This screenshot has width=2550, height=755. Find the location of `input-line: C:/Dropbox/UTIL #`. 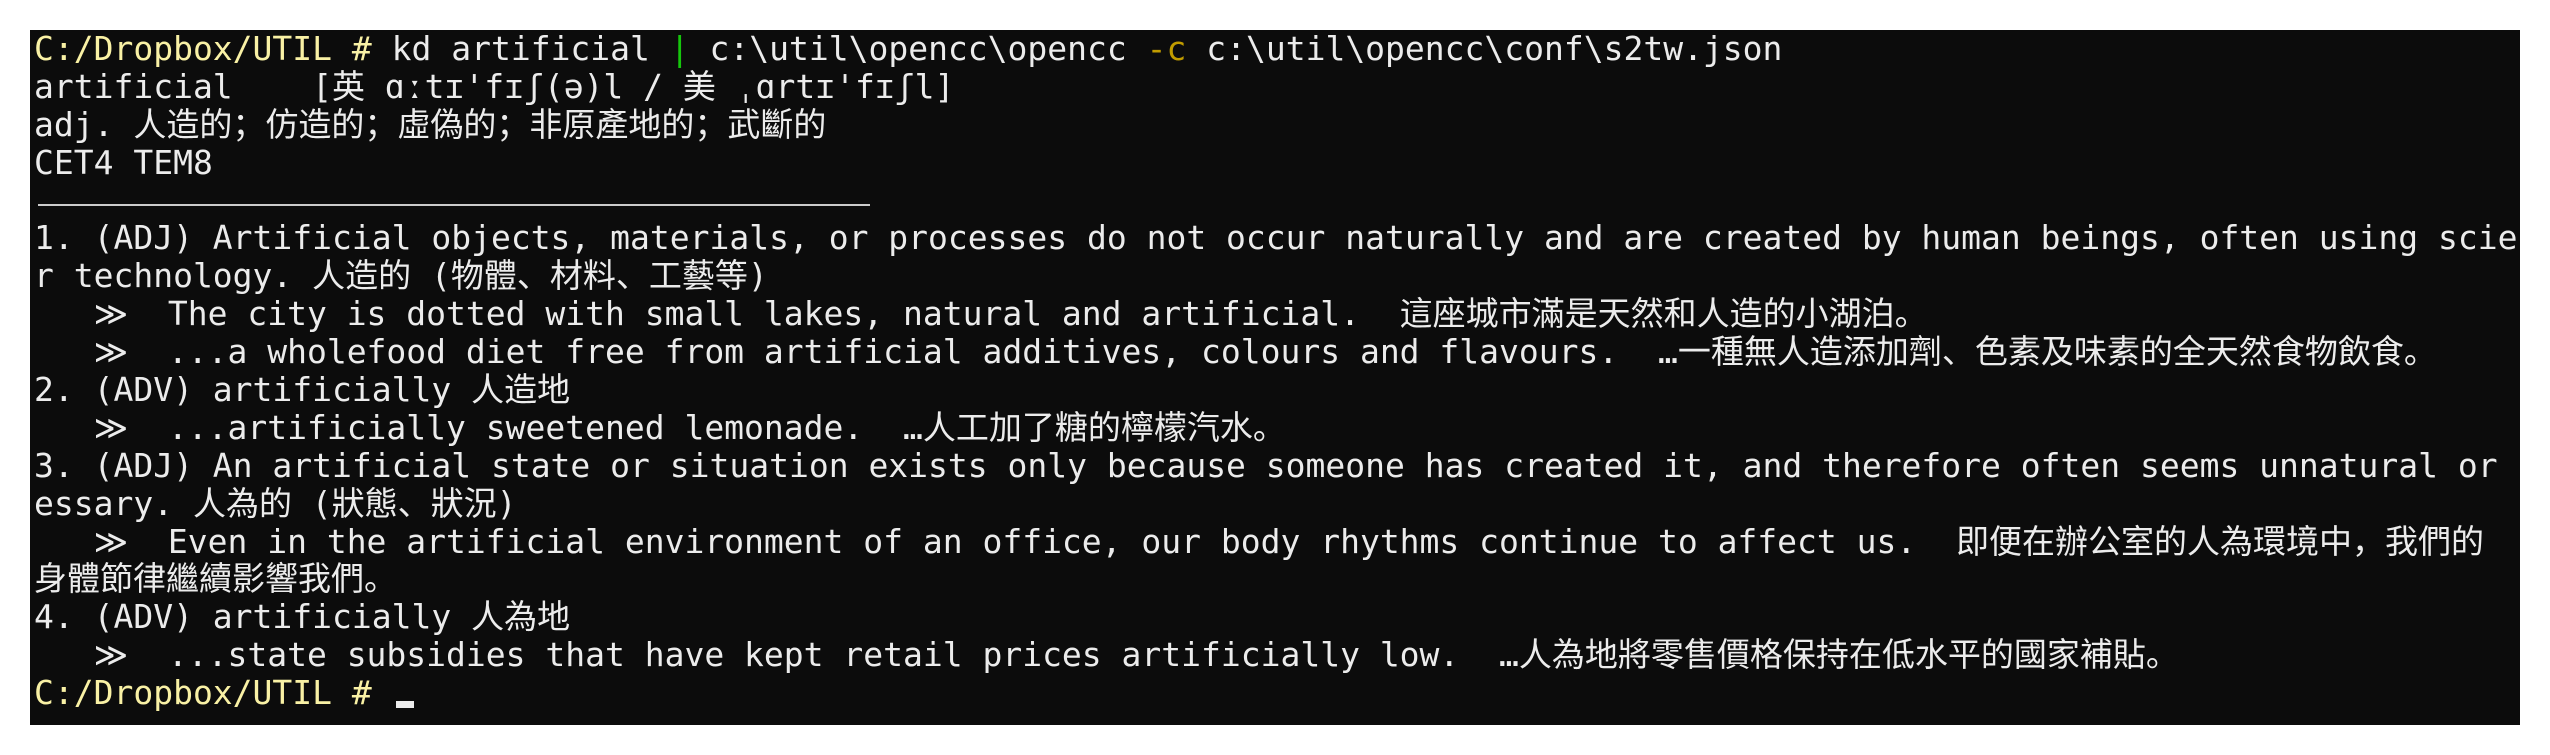

input-line: C:/Dropbox/UTIL # is located at coordinates (1275, 693).